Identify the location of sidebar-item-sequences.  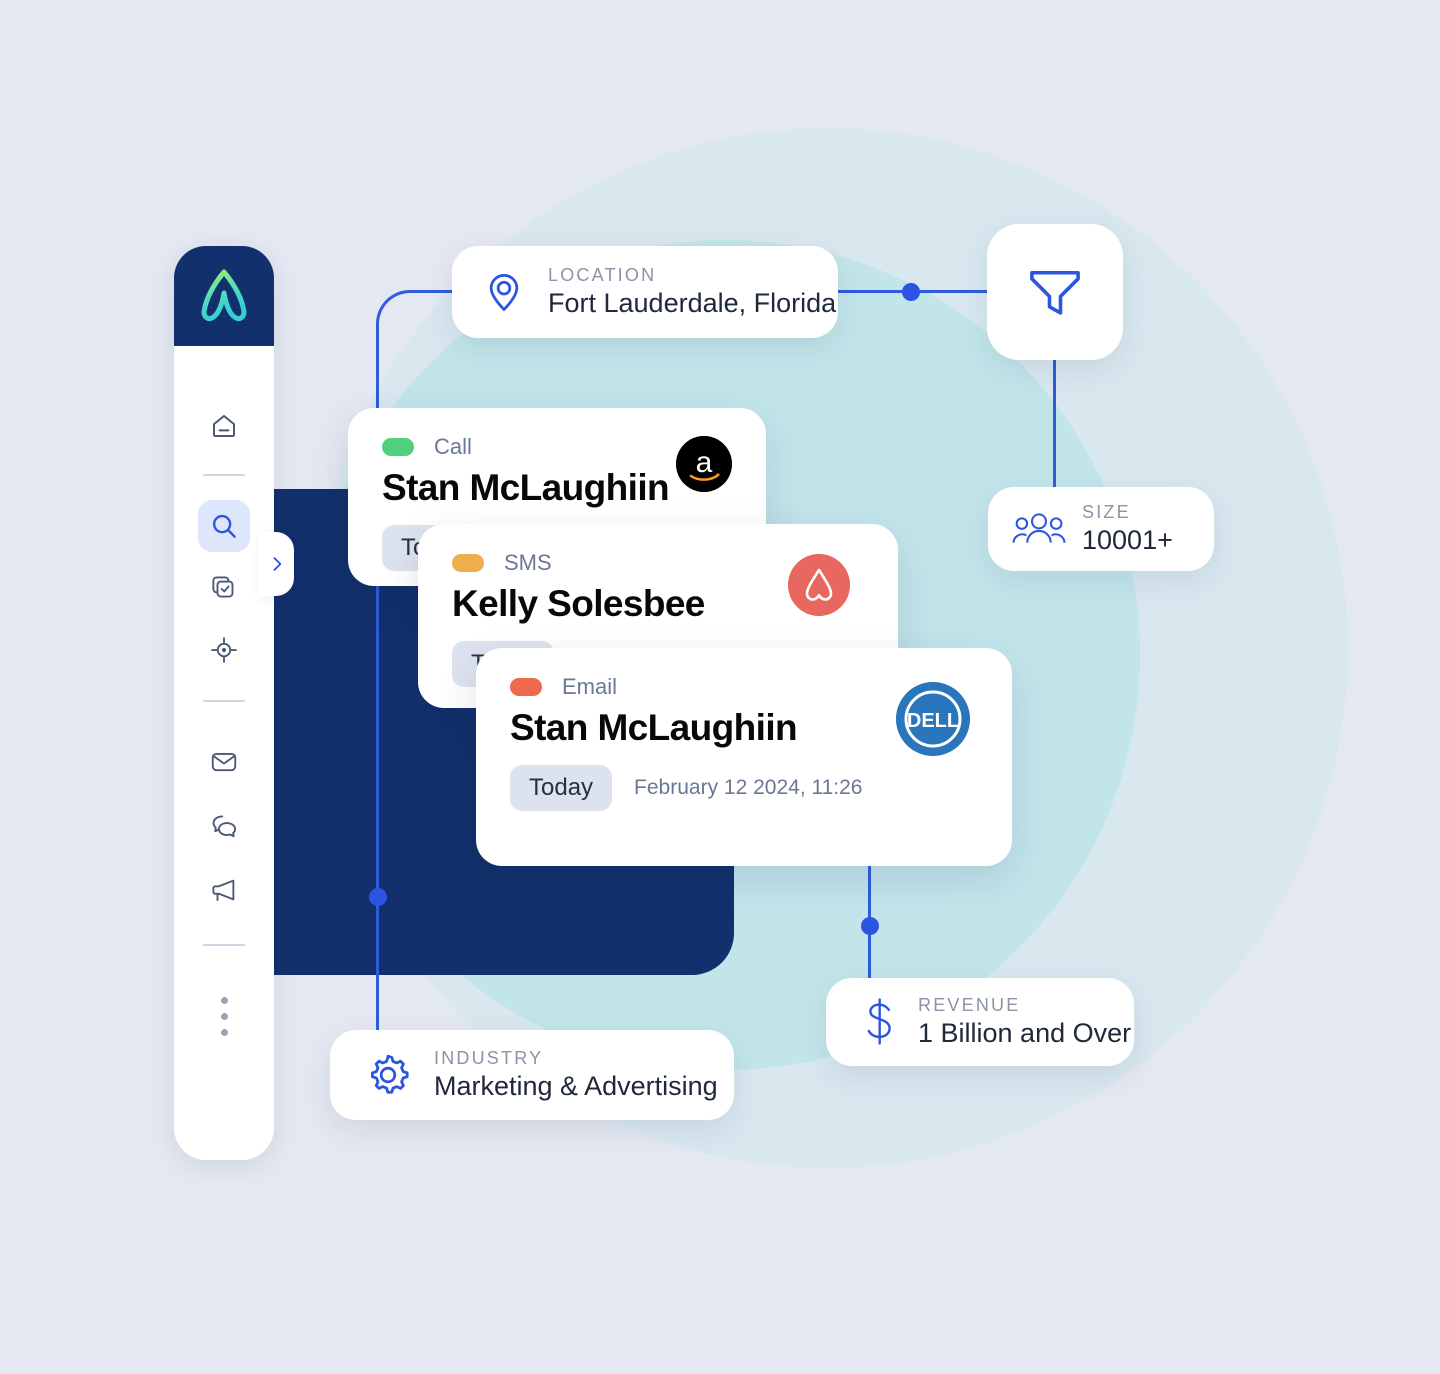
(224, 588).